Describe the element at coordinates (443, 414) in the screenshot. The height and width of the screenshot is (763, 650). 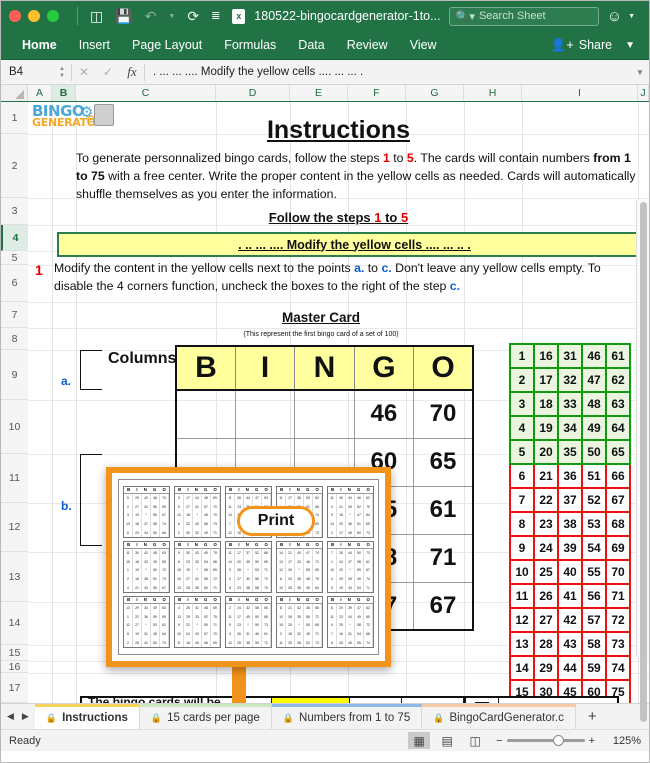
I see `master-cell: 70` at that location.